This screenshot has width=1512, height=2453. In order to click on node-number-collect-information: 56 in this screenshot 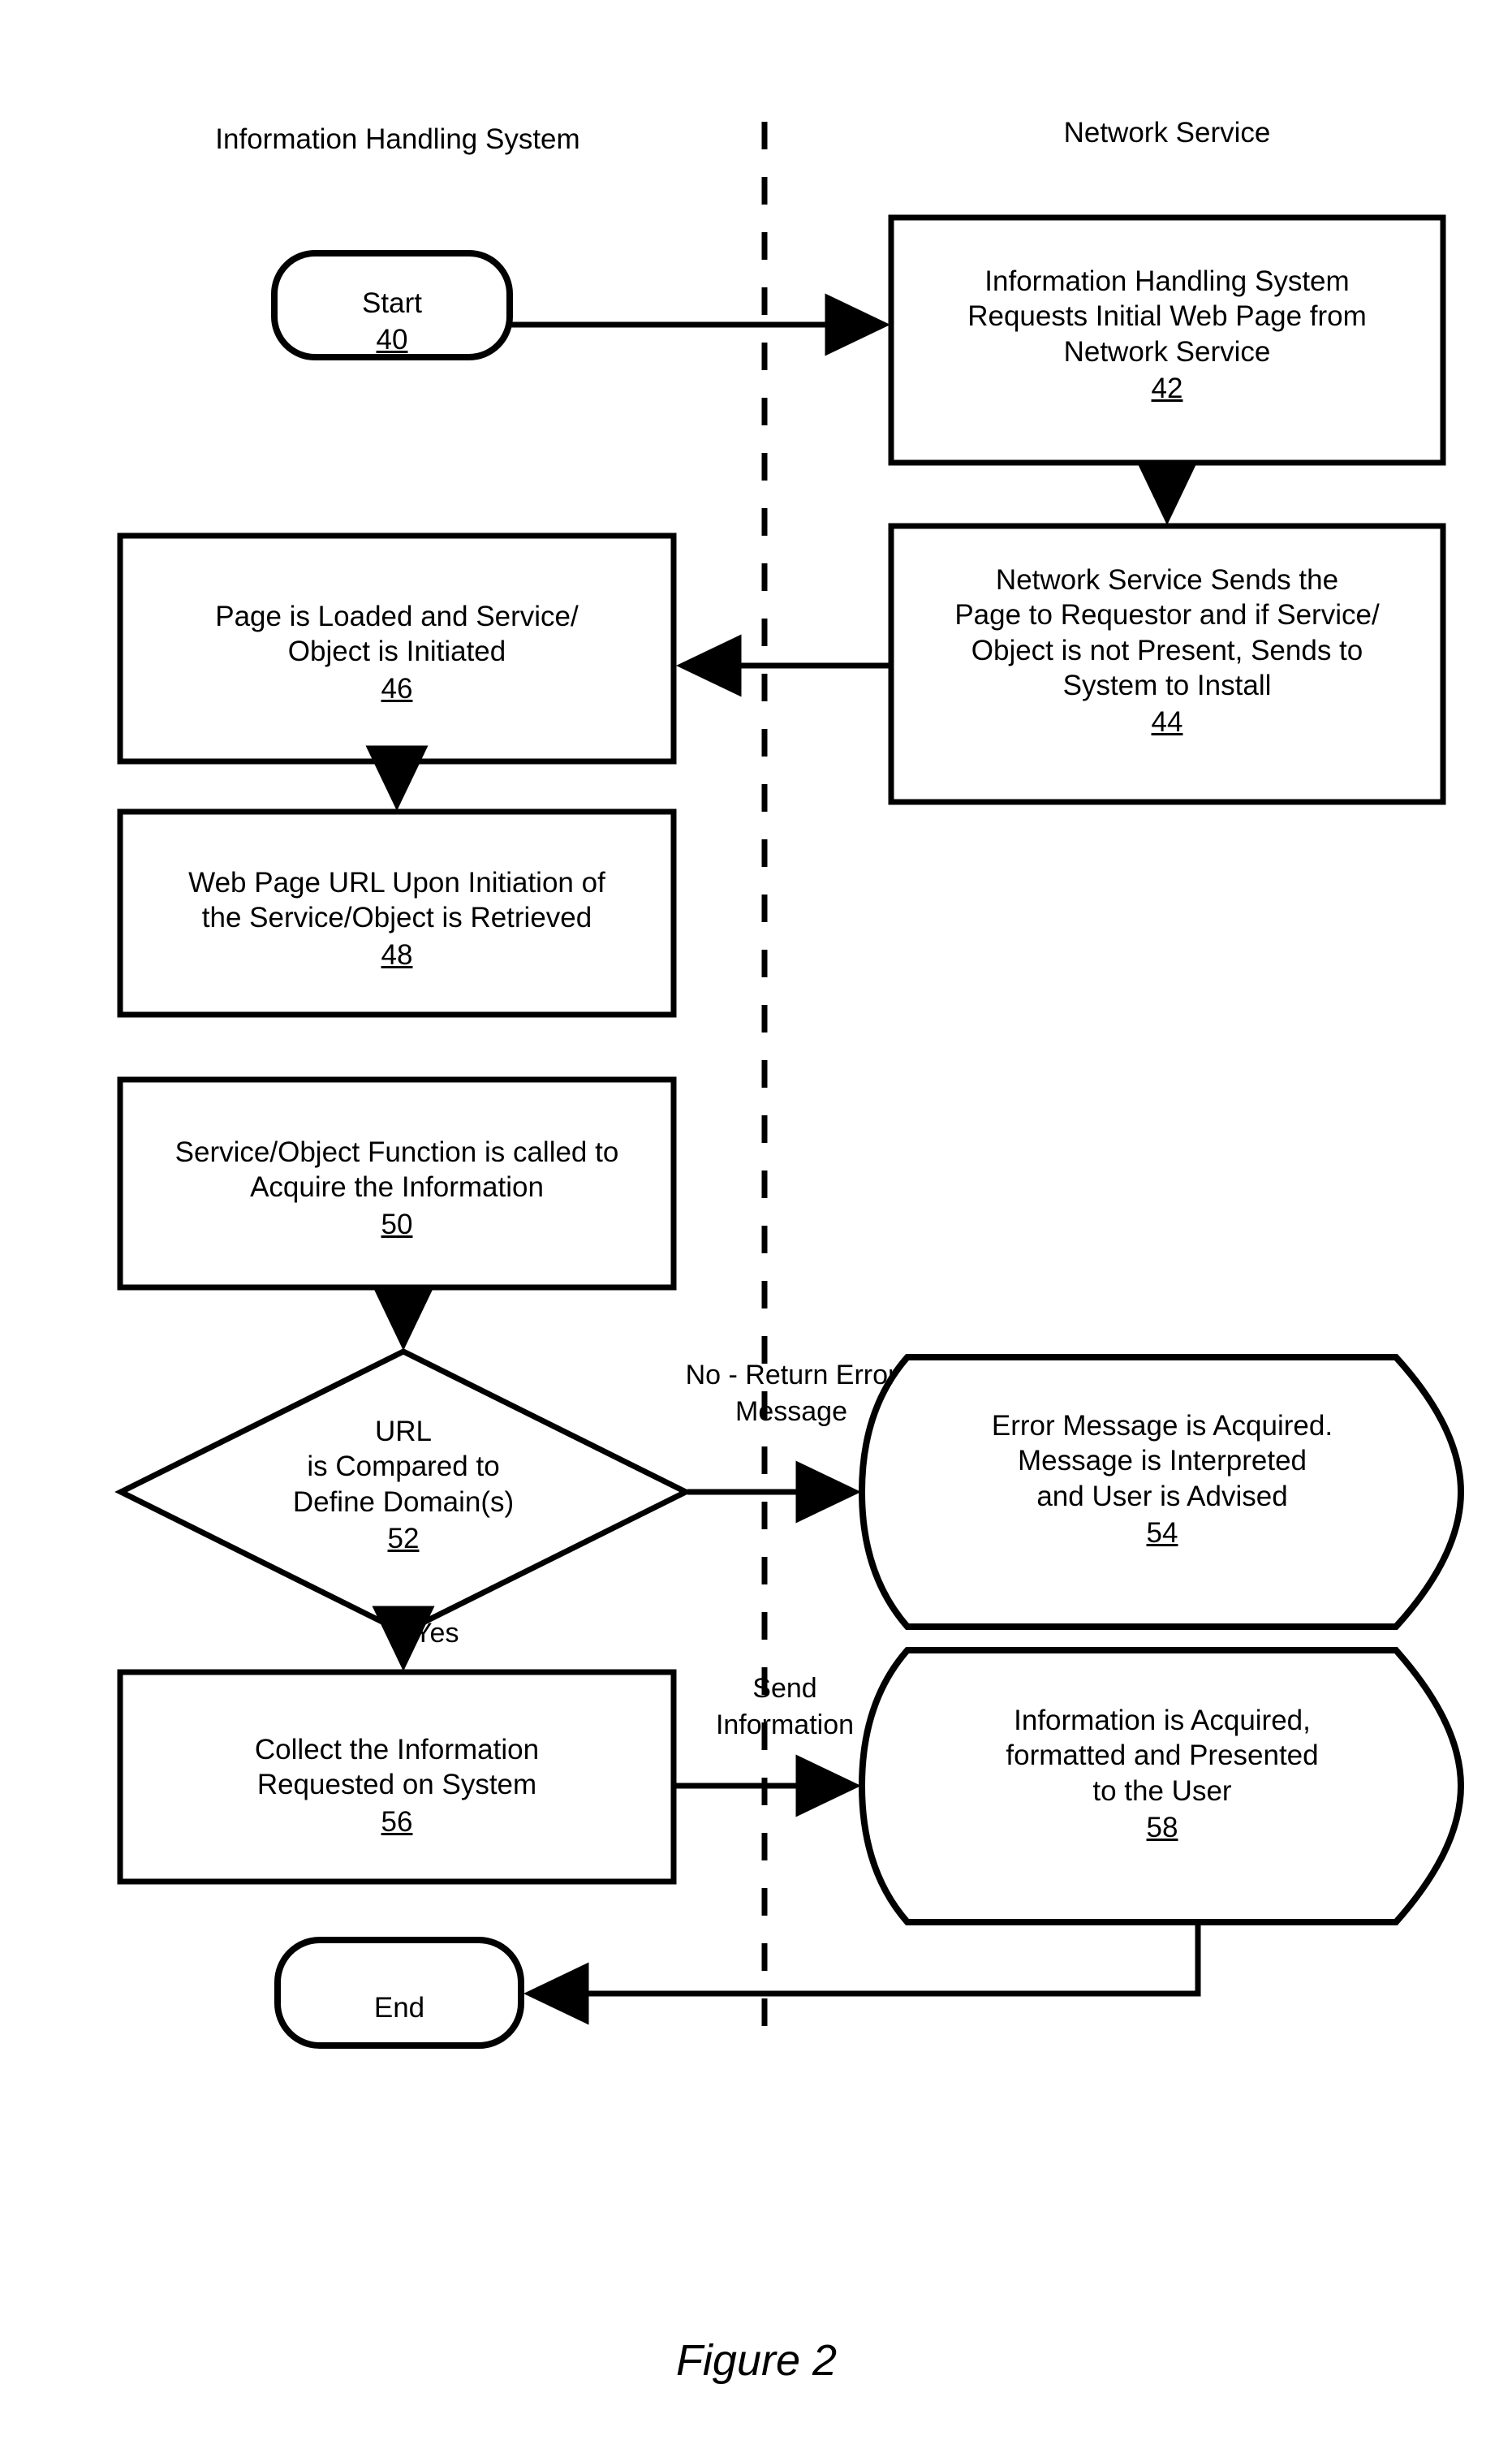, I will do `click(397, 1821)`.